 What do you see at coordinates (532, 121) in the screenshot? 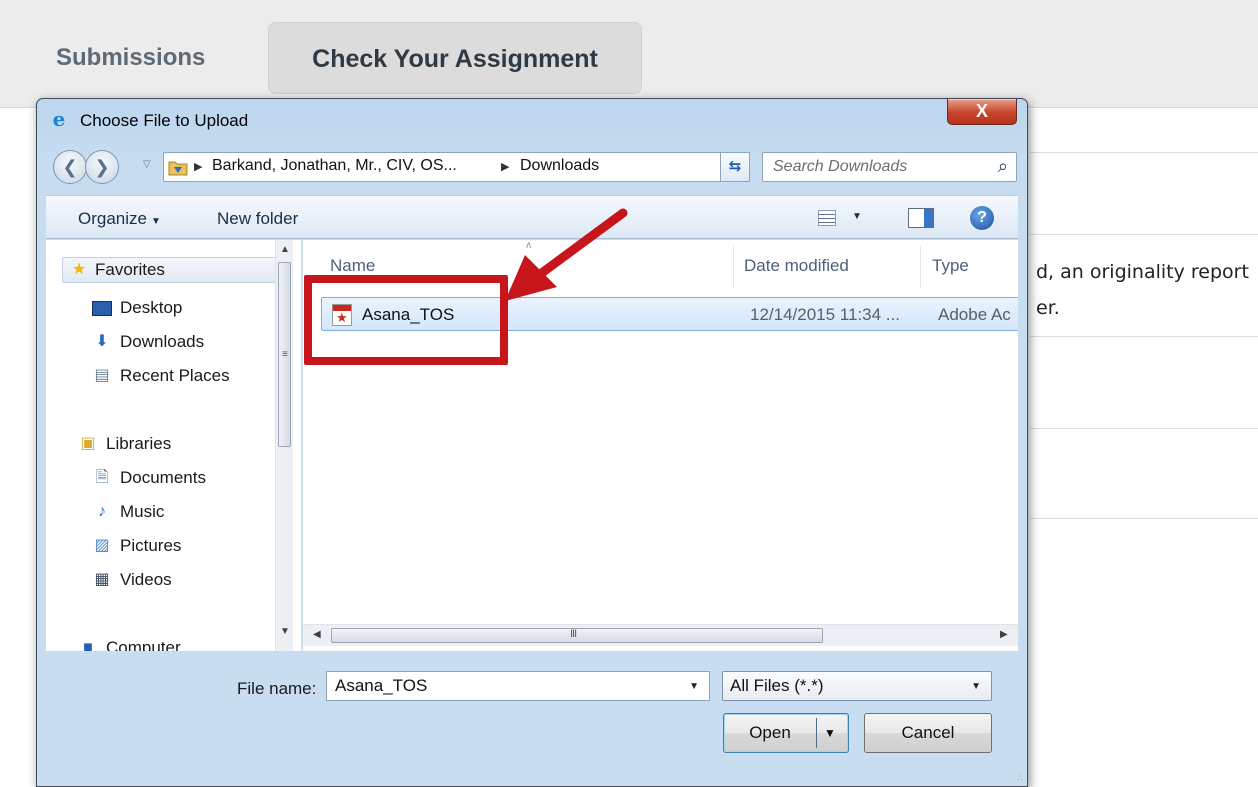
I see `dialog-titlebar: e Choose File to Upload X` at bounding box center [532, 121].